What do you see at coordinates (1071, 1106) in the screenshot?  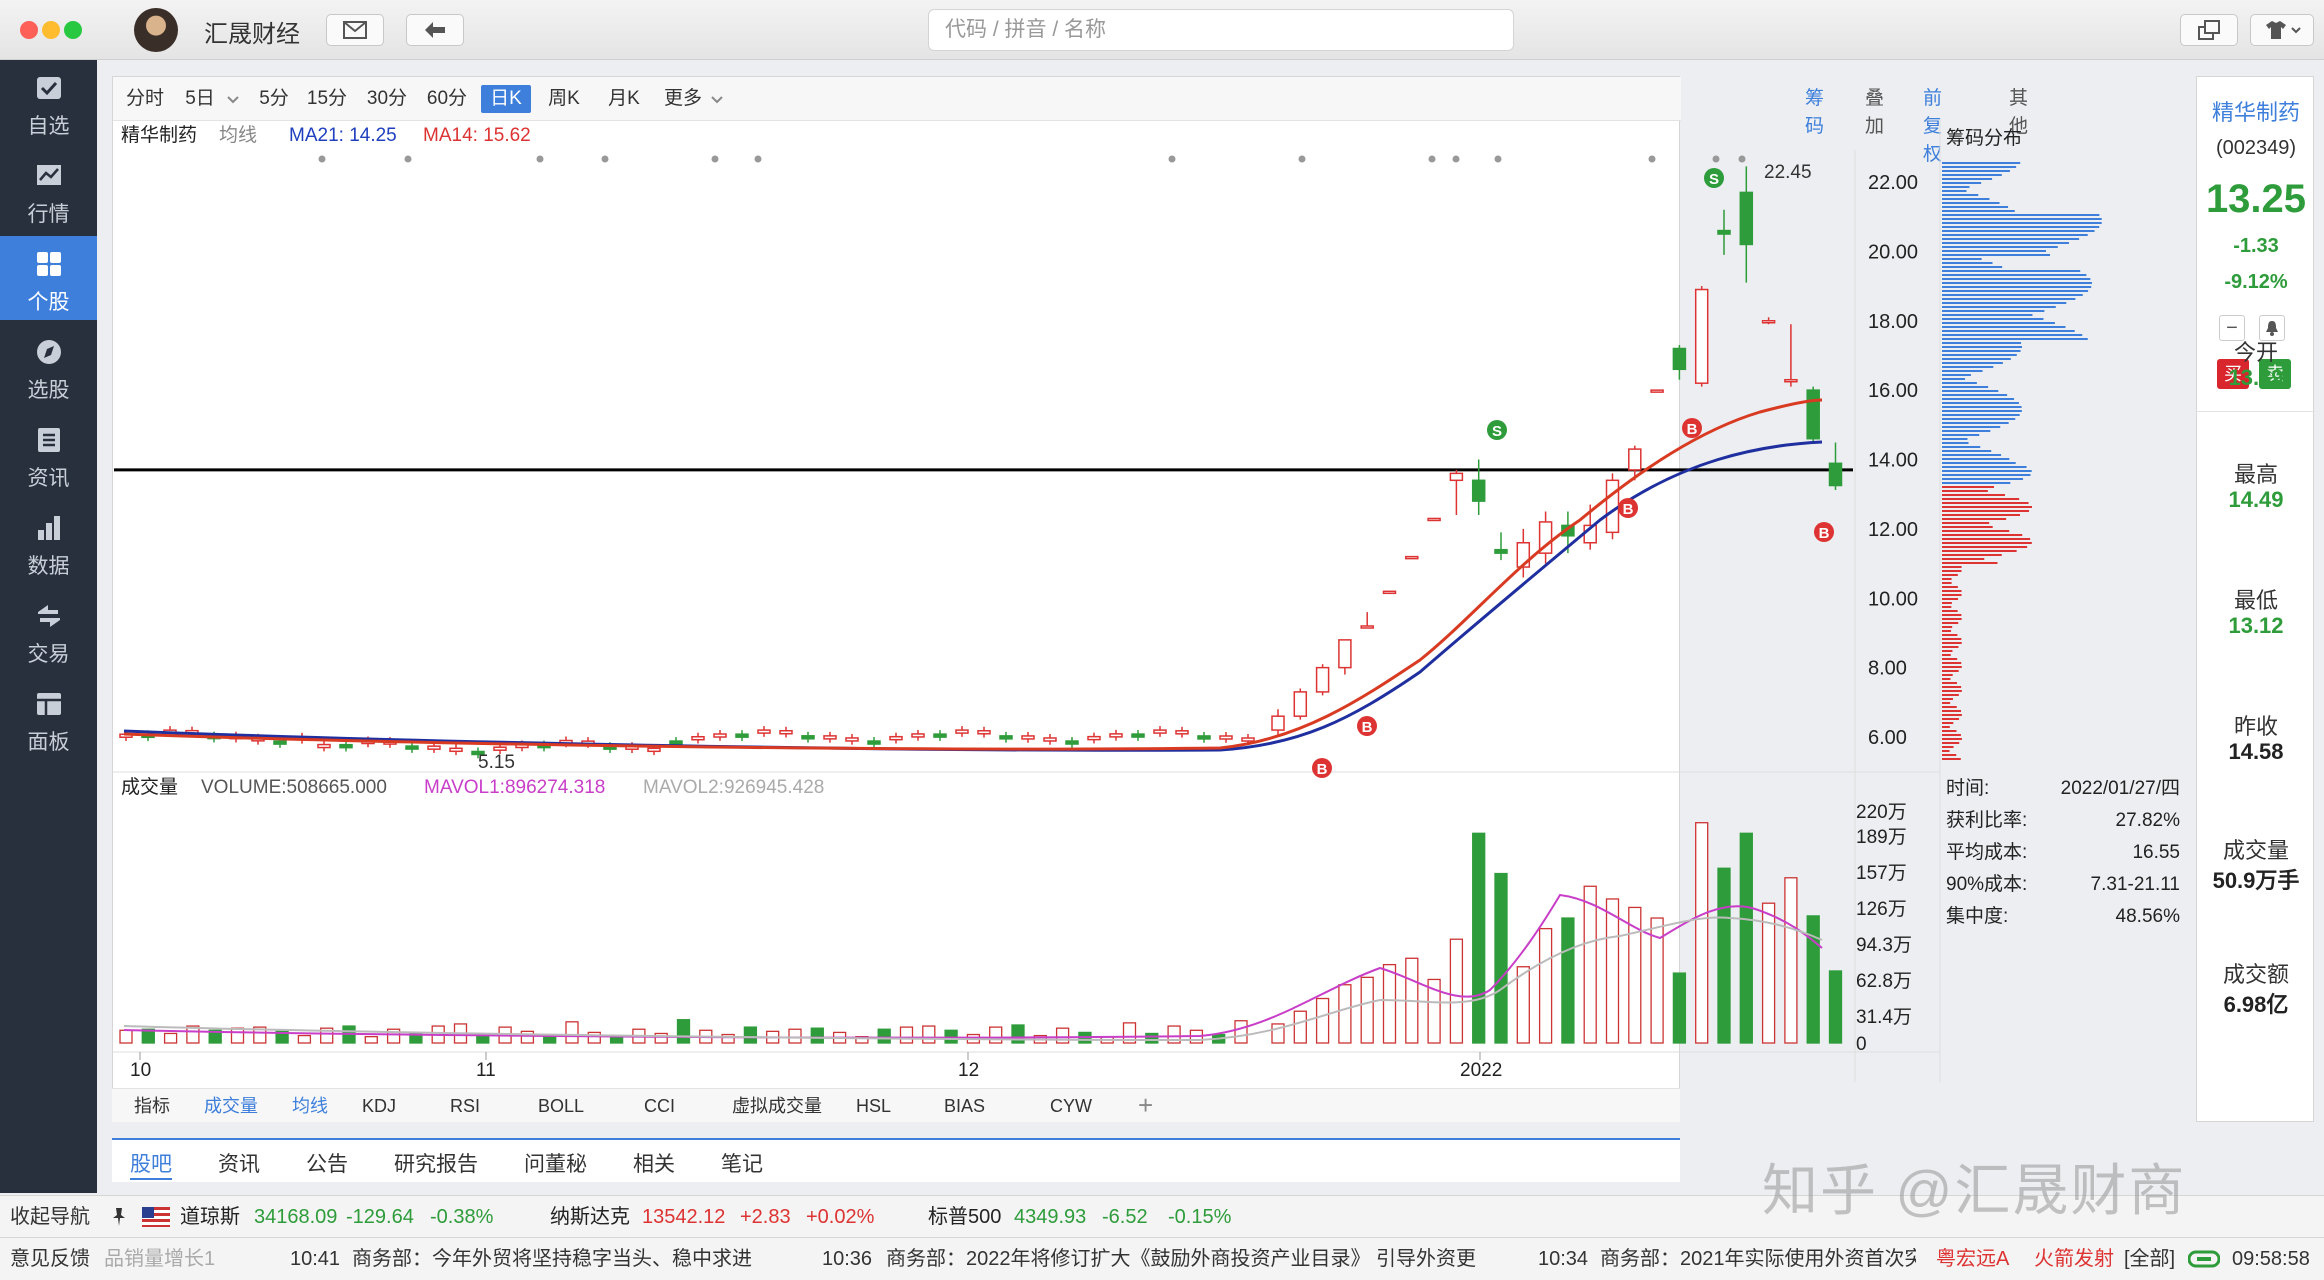 I see `indicator-tab: CYW` at bounding box center [1071, 1106].